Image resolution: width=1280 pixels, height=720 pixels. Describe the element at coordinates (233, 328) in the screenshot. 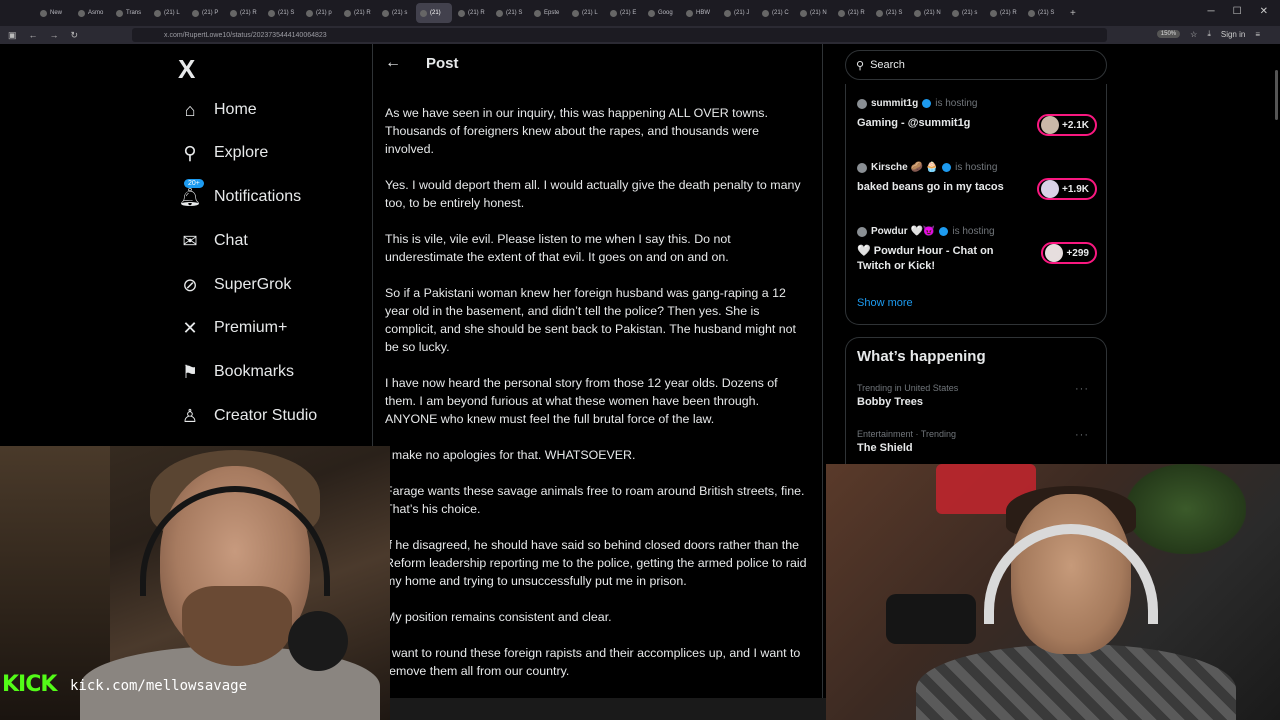

I see `sidebar-item-premium: ✕ Premium+` at that location.